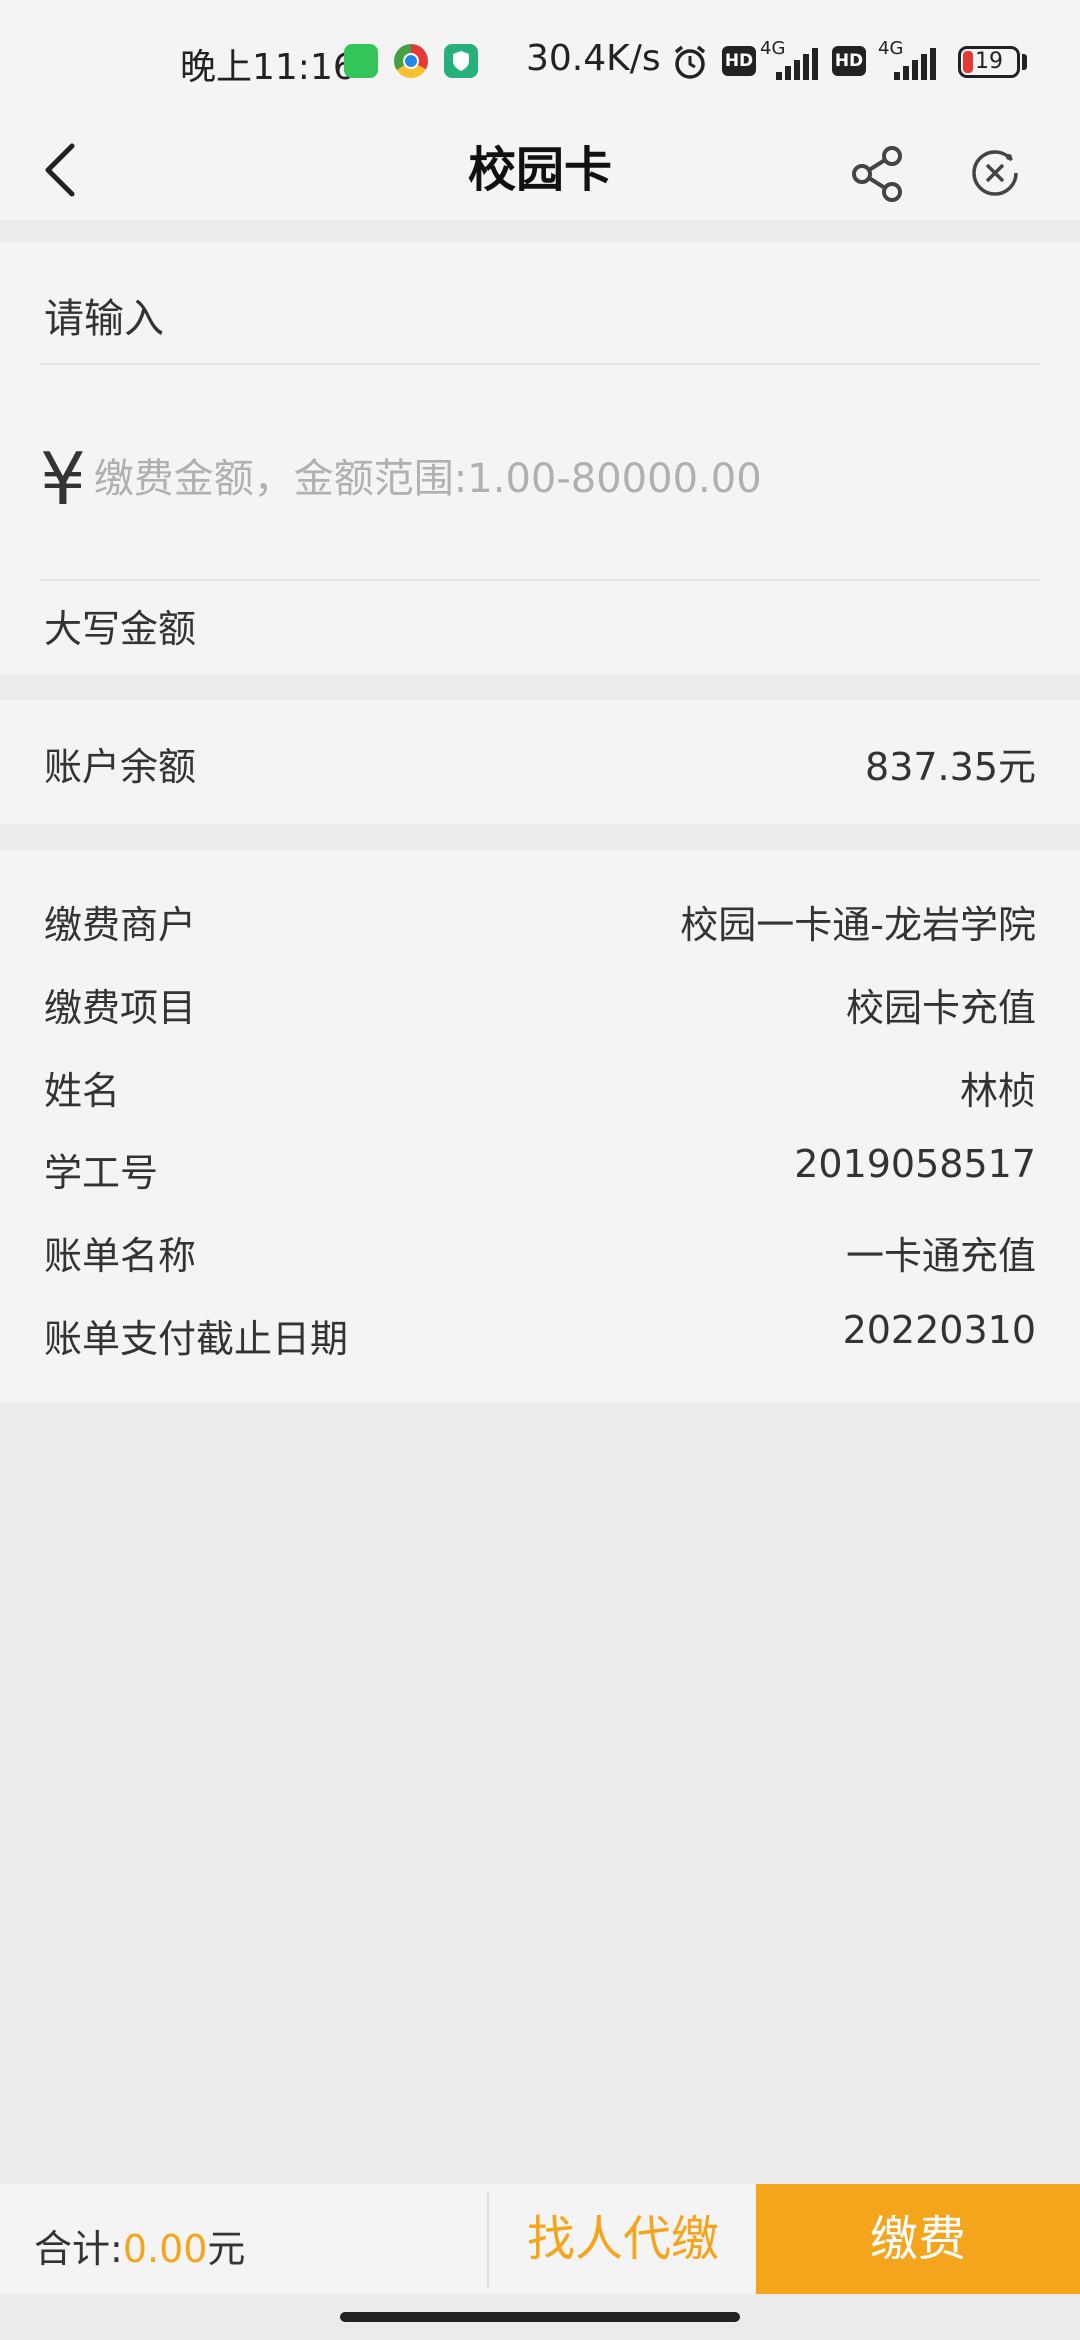 The image size is (1080, 2340). I want to click on total-amount: 合计:0.00元, so click(139, 2245).